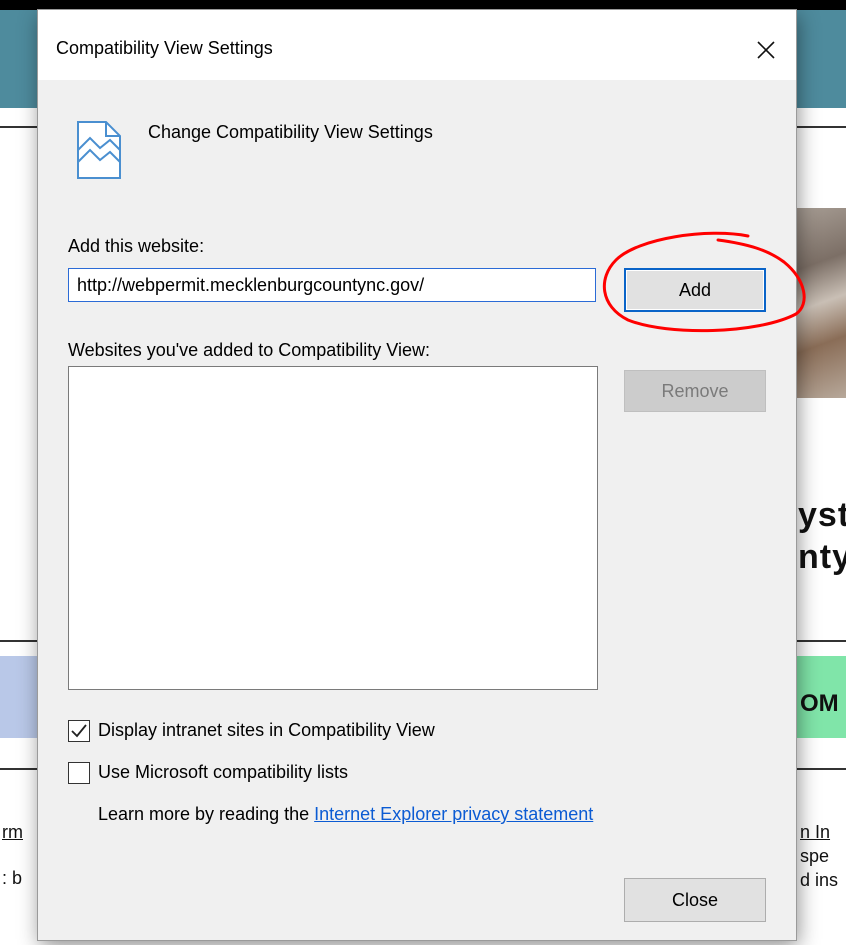  I want to click on dialog-close-x-button, so click(766, 50).